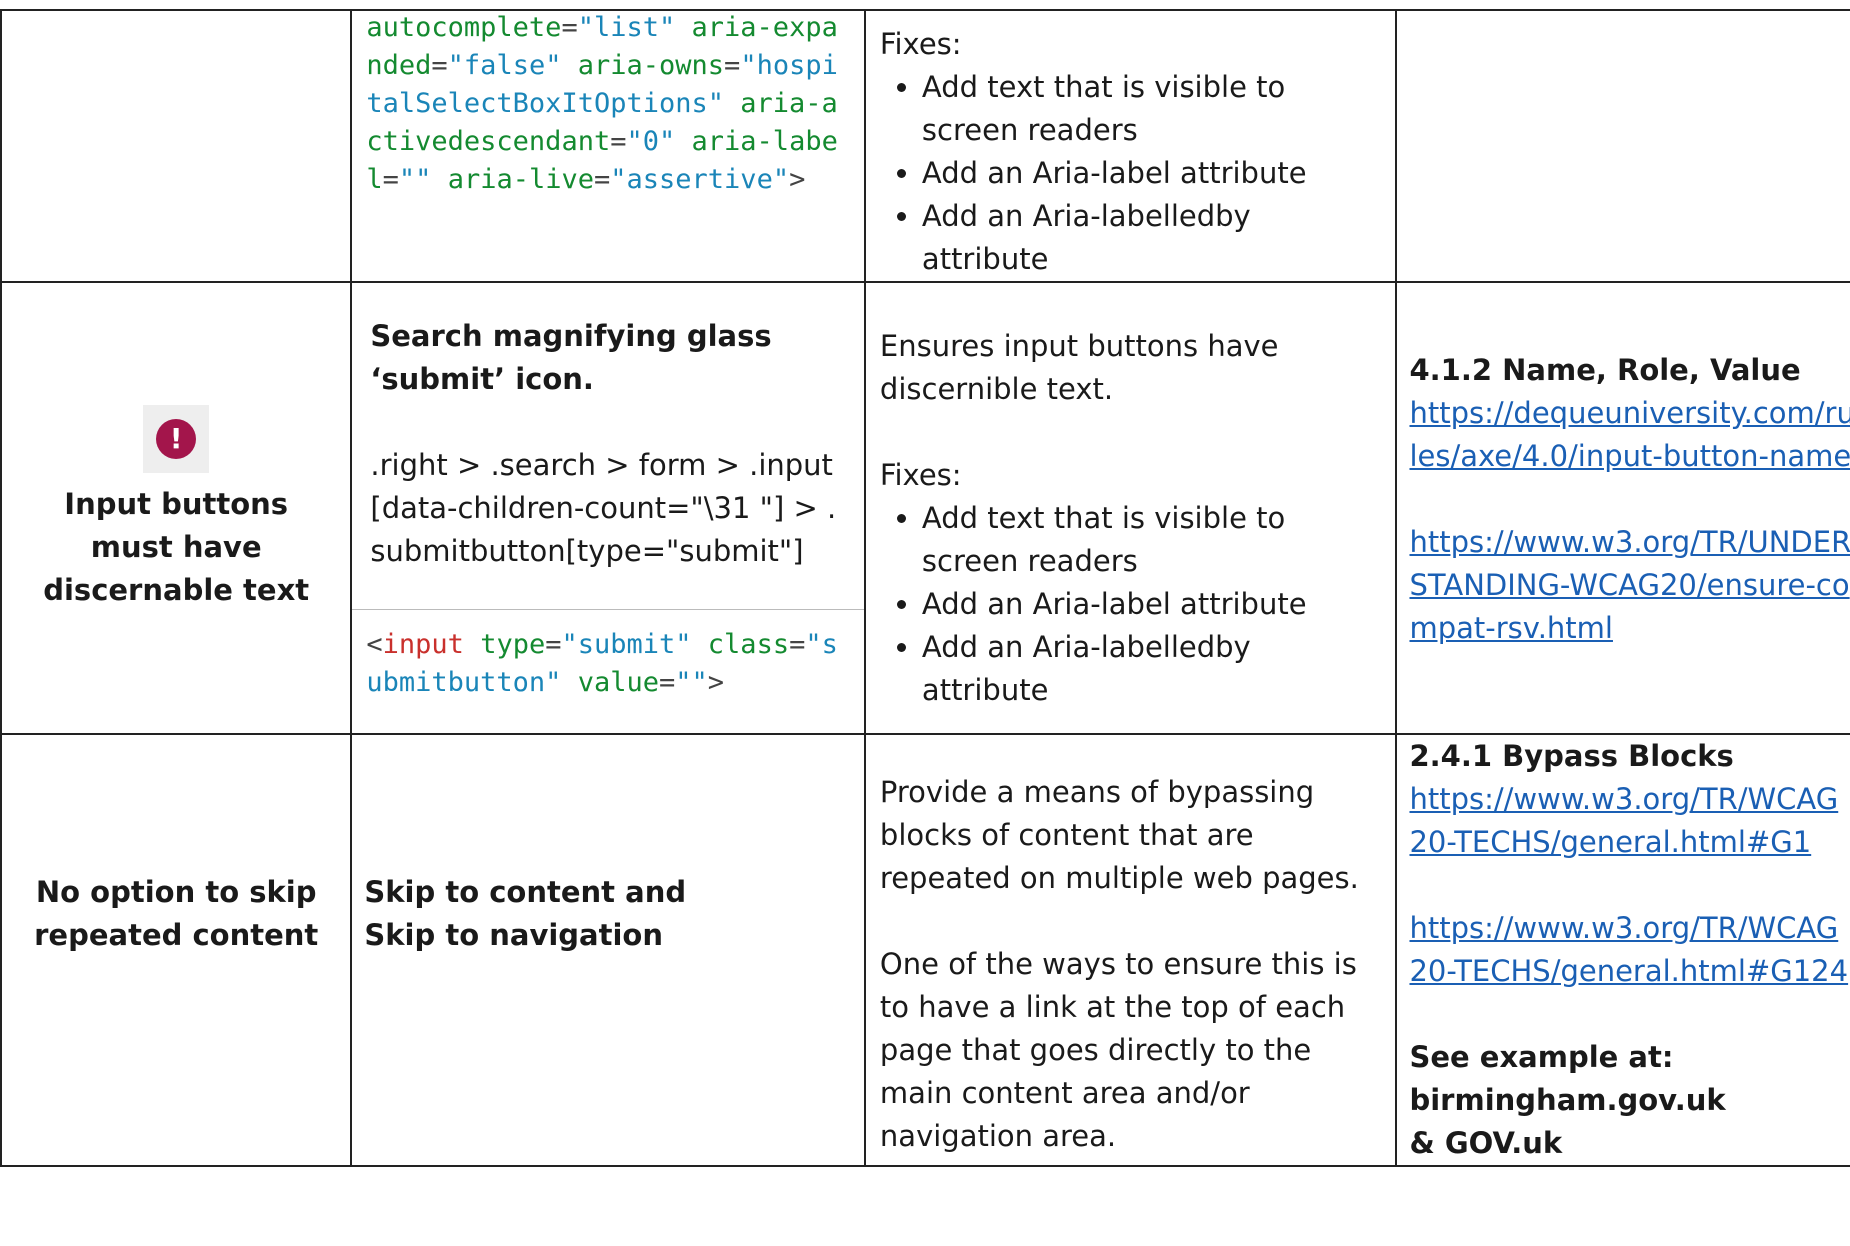 This screenshot has width=1850, height=1246. What do you see at coordinates (651, 141) in the screenshot?
I see `code-string: "0"` at bounding box center [651, 141].